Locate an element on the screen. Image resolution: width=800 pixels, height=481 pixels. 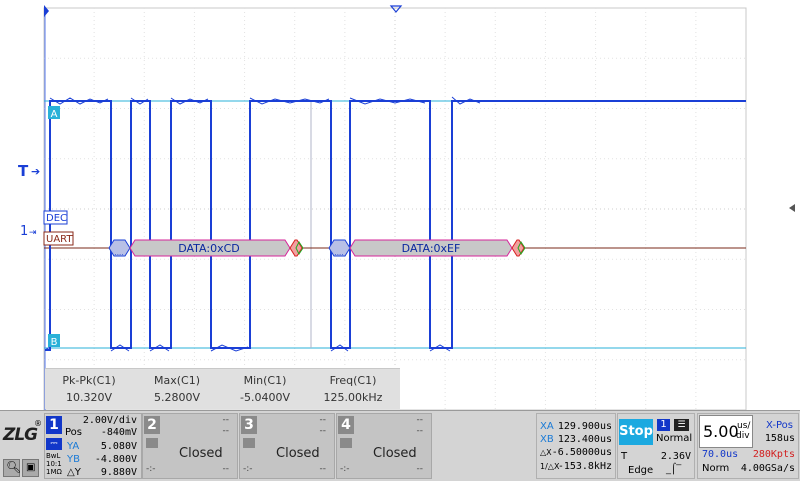
channel-3-status: Closed is located at coordinates (298, 453).